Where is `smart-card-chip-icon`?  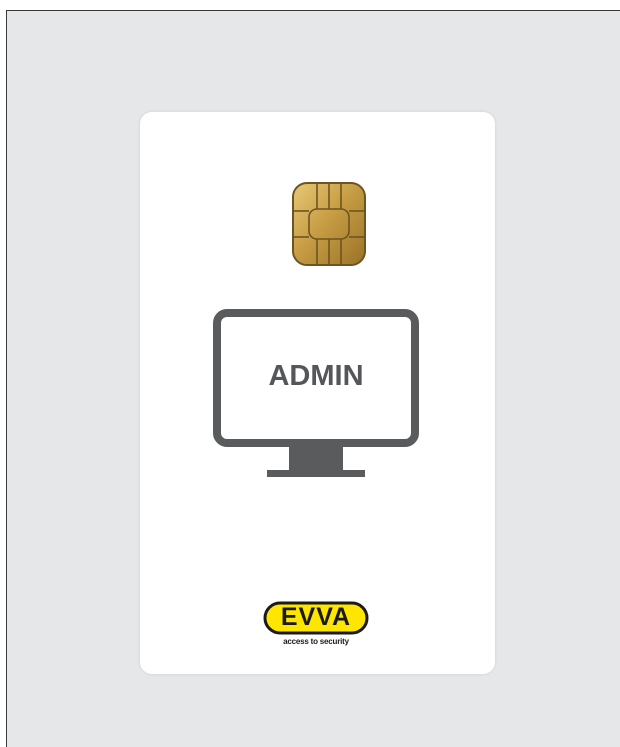 smart-card-chip-icon is located at coordinates (329, 224).